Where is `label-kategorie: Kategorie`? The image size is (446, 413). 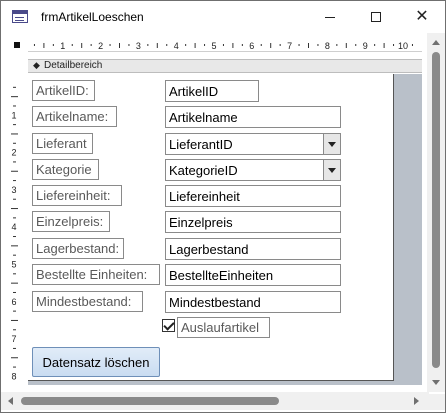 label-kategorie: Kategorie is located at coordinates (65, 169).